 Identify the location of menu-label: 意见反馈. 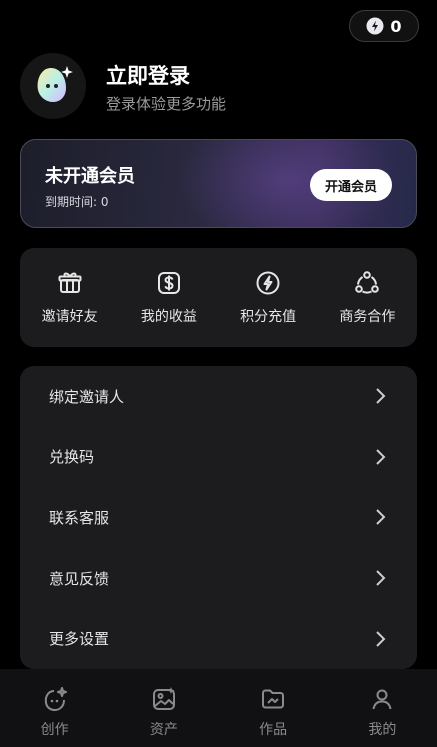
(79, 578).